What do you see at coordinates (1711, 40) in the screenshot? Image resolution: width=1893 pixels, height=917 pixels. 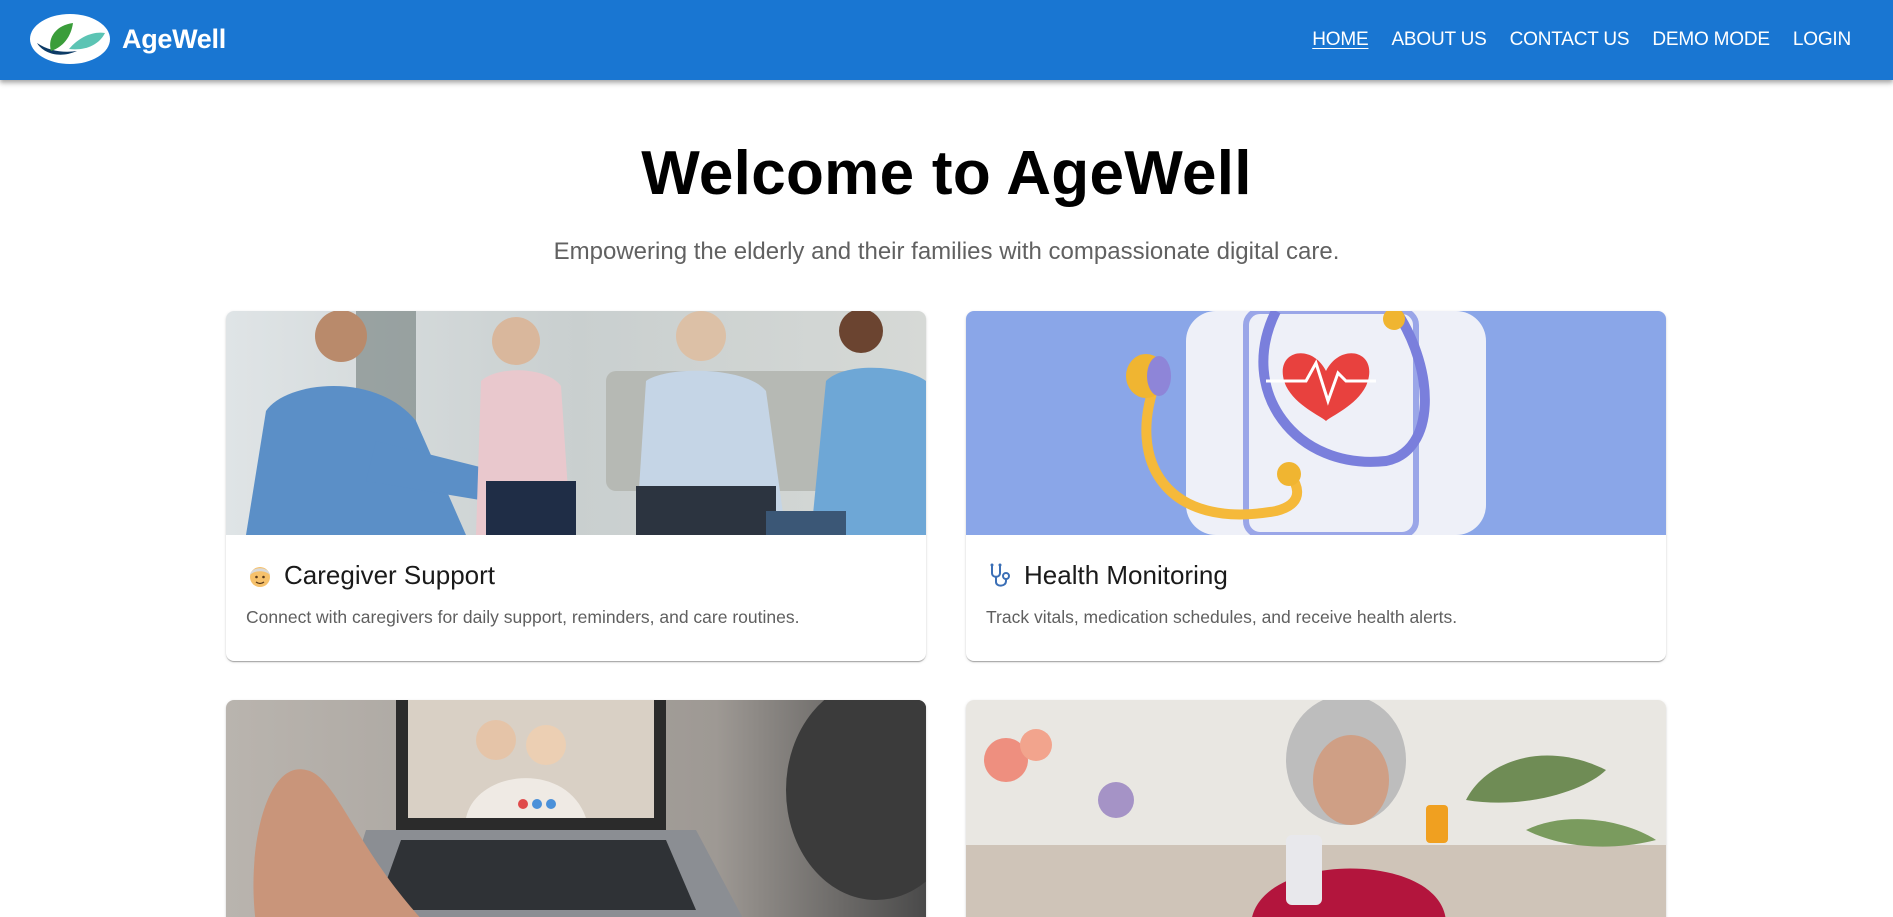 I see `nav-demo-mode: DEMO MODE` at bounding box center [1711, 40].